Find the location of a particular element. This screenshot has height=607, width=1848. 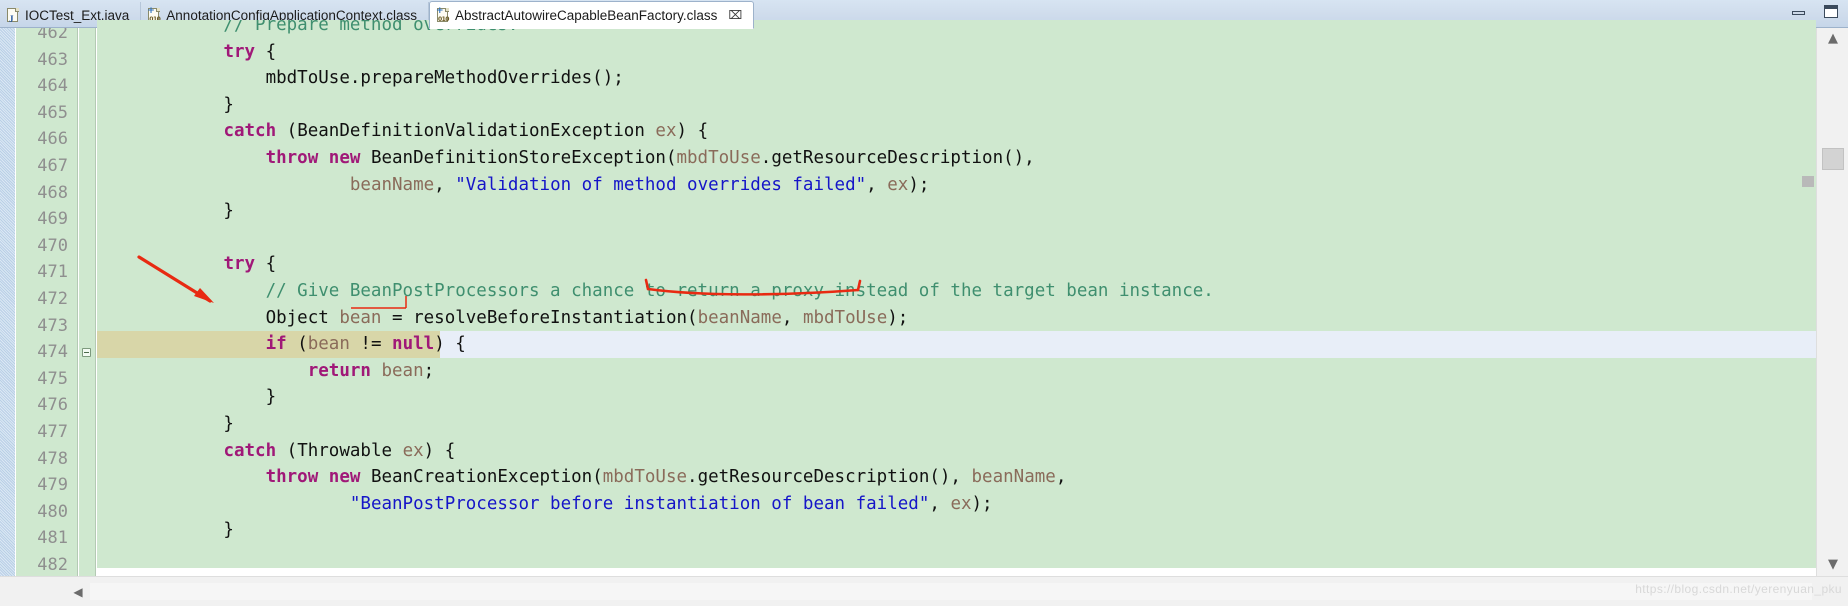

code-token: BeanCreationException( is located at coordinates (481, 477).